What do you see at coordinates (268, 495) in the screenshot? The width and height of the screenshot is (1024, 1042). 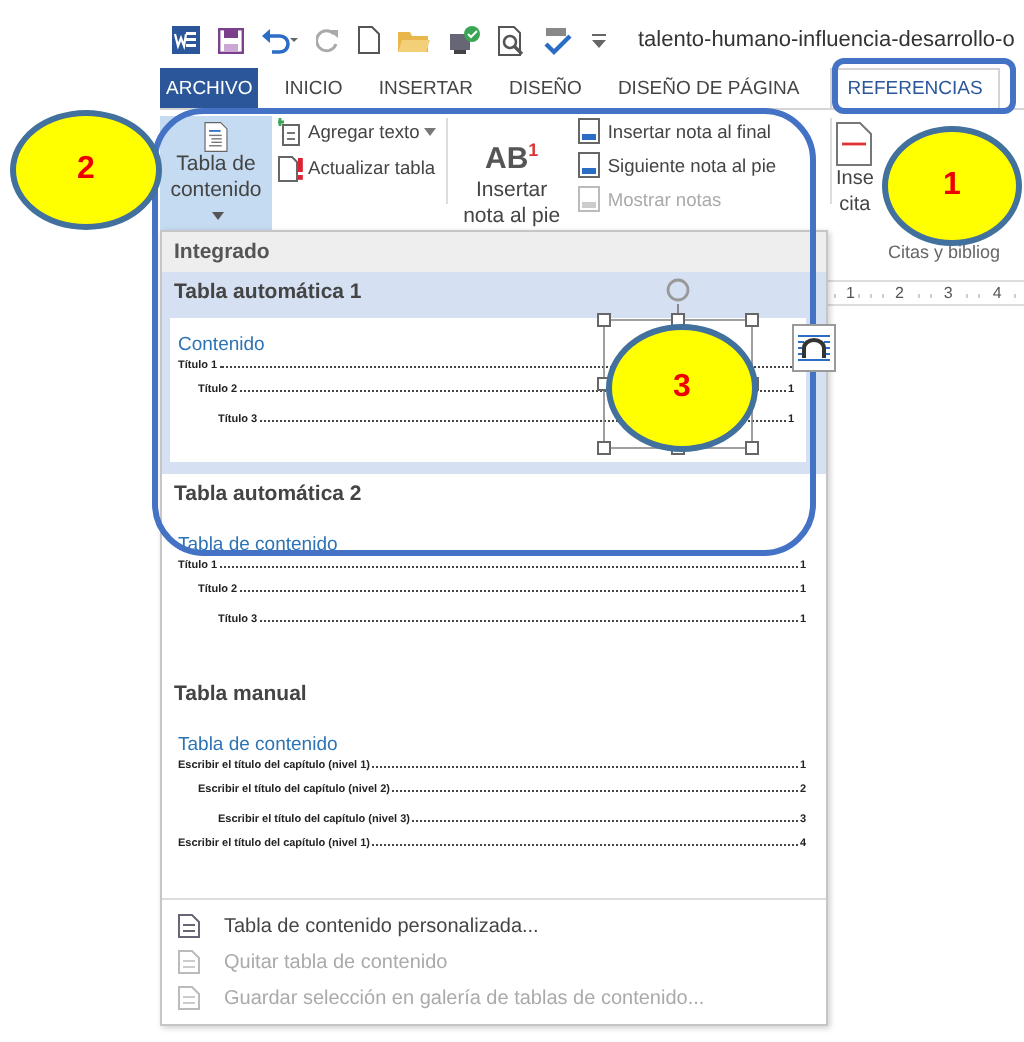 I see `gallery-item-title: Tabla automática 2` at bounding box center [268, 495].